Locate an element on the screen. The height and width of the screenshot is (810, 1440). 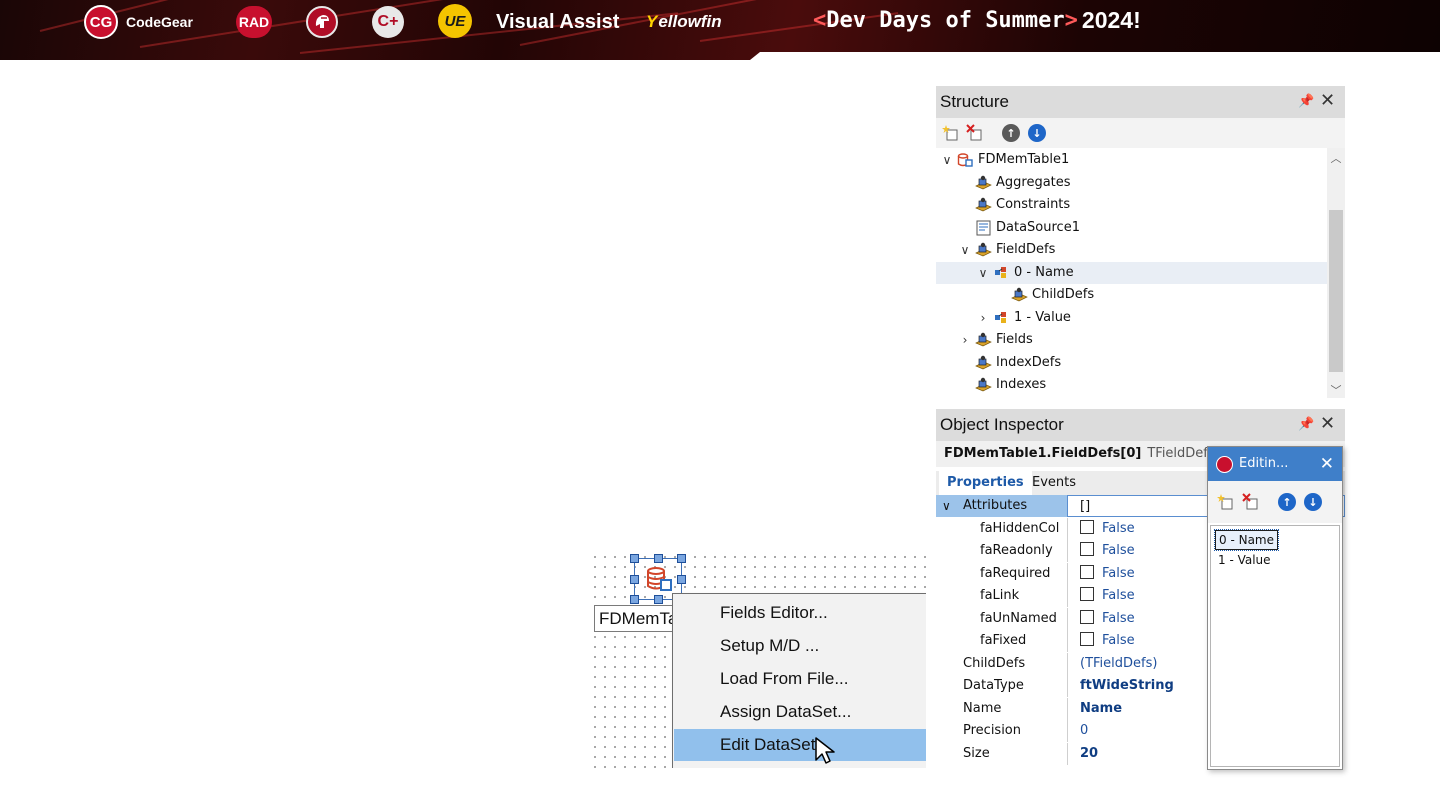
delete-selected-icon is located at coordinates (1251, 502).